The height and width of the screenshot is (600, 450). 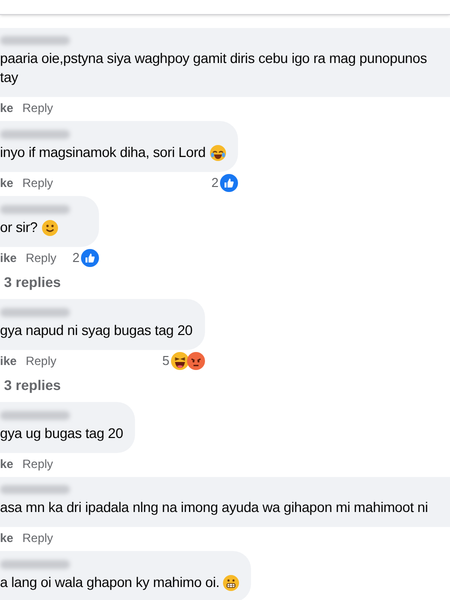 I want to click on comment-text: inyo if magsinamok diha, sori Lord, so click(x=103, y=152).